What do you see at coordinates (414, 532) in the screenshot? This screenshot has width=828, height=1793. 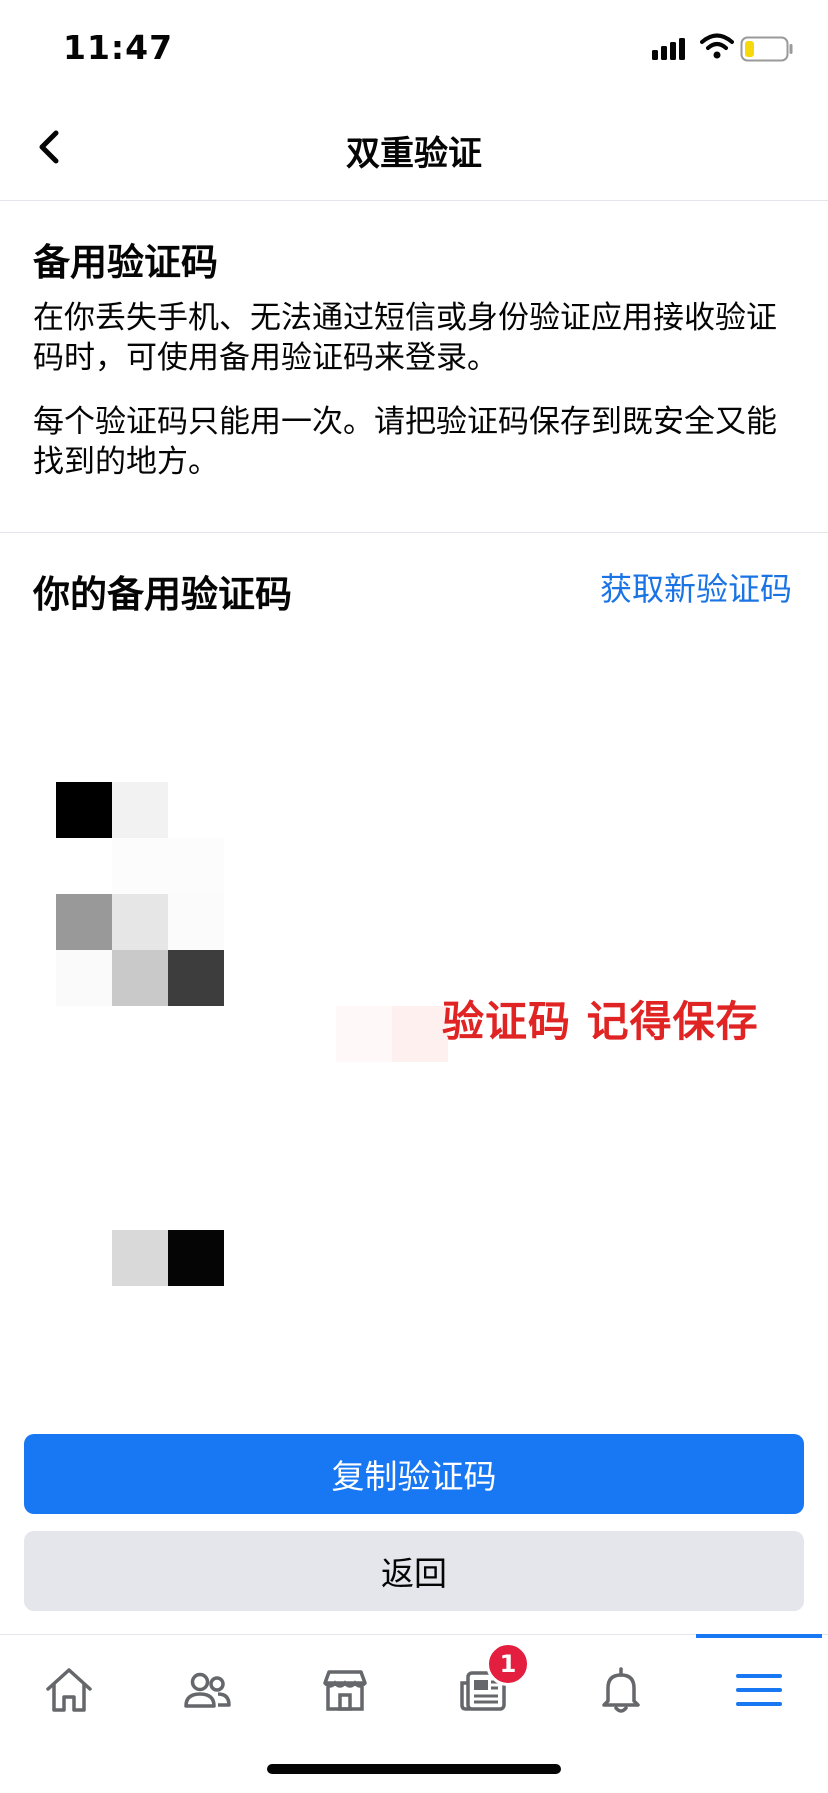 I see `section-divider` at bounding box center [414, 532].